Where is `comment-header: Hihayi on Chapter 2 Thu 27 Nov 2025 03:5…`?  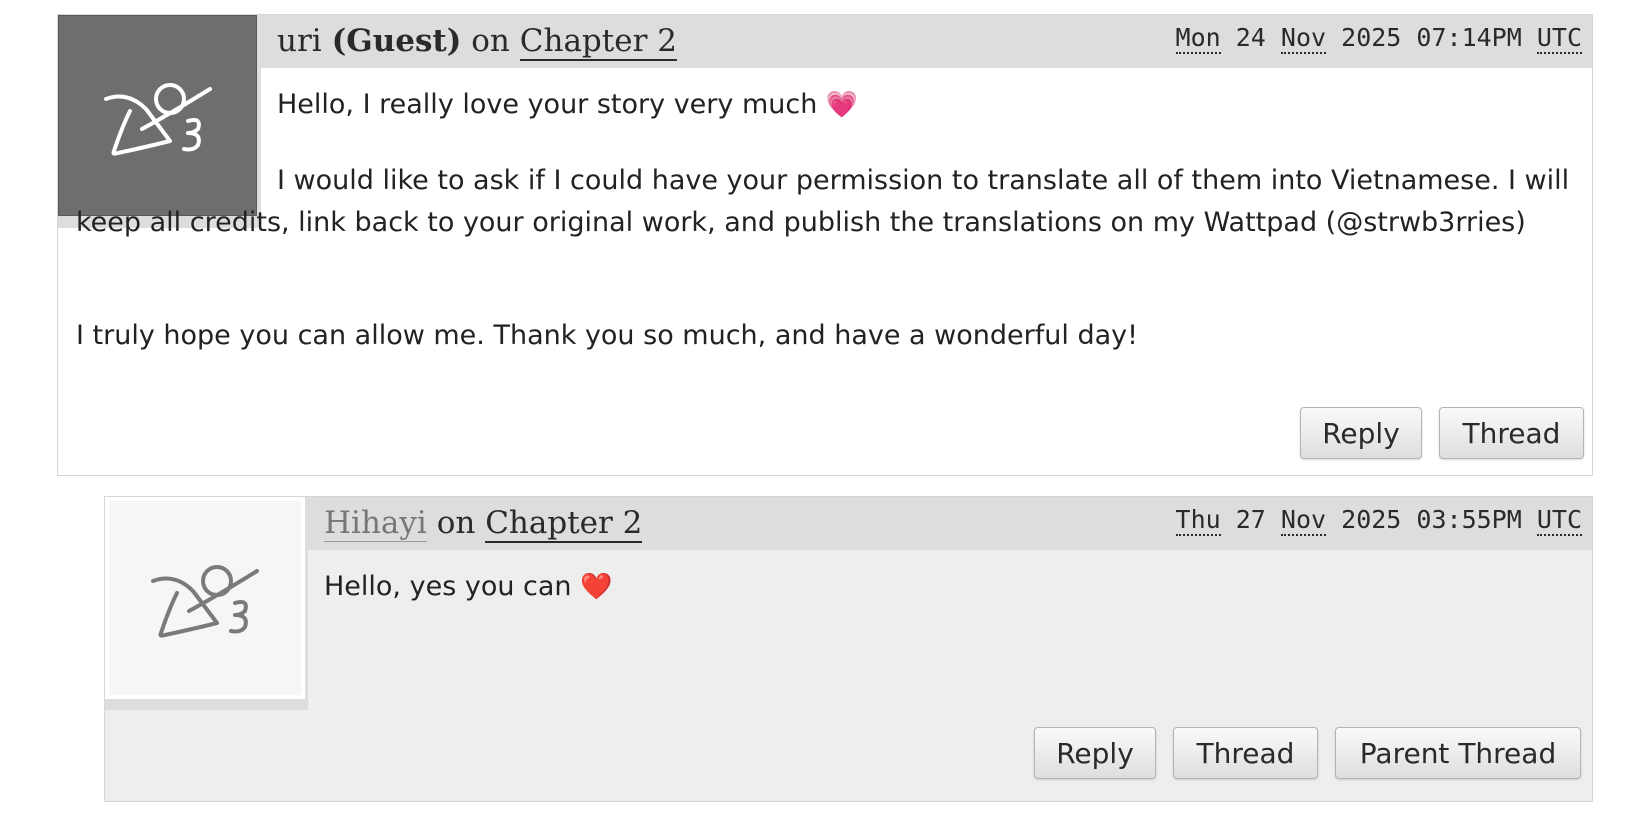
comment-header: Hihayi on Chapter 2 Thu 27 Nov 2025 03:5… is located at coordinates (950, 523).